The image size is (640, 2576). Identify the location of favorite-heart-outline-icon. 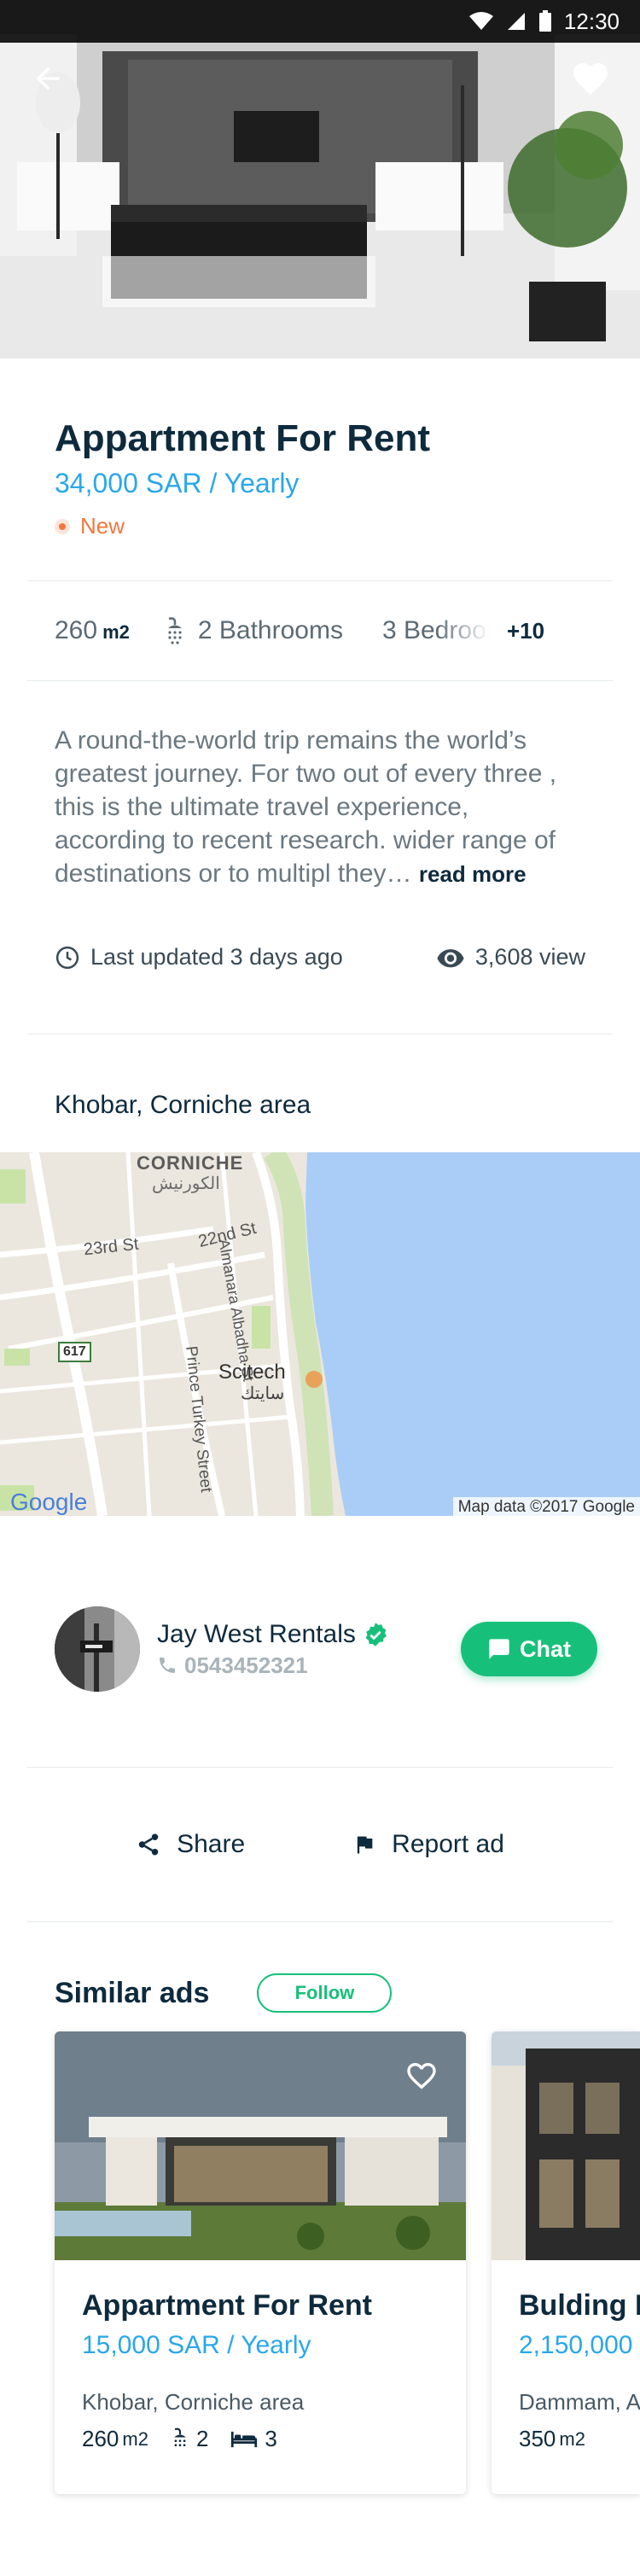
(421, 2076).